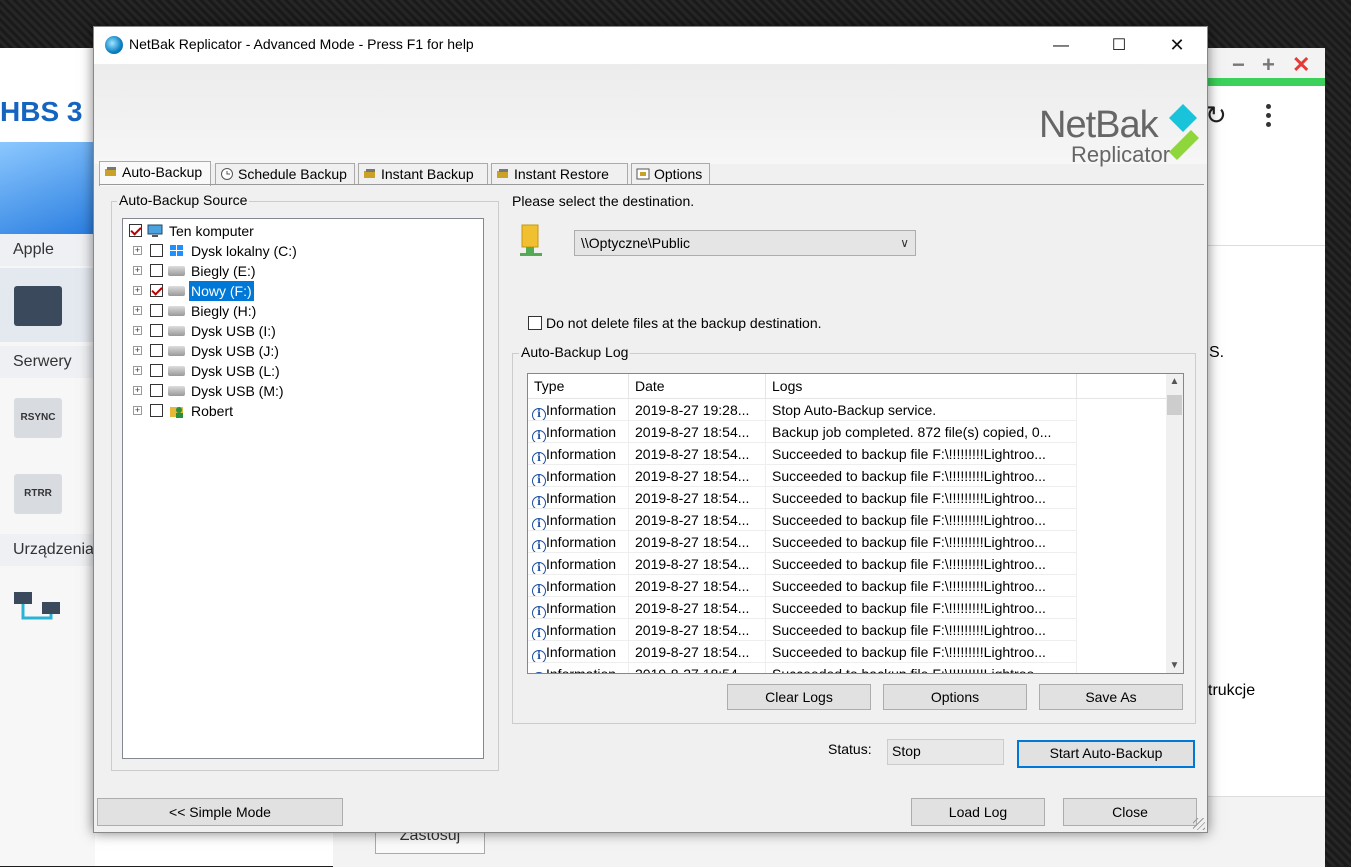 The width and height of the screenshot is (1351, 867). I want to click on log-cell-message: Stop Auto-Backup service., so click(921, 410).